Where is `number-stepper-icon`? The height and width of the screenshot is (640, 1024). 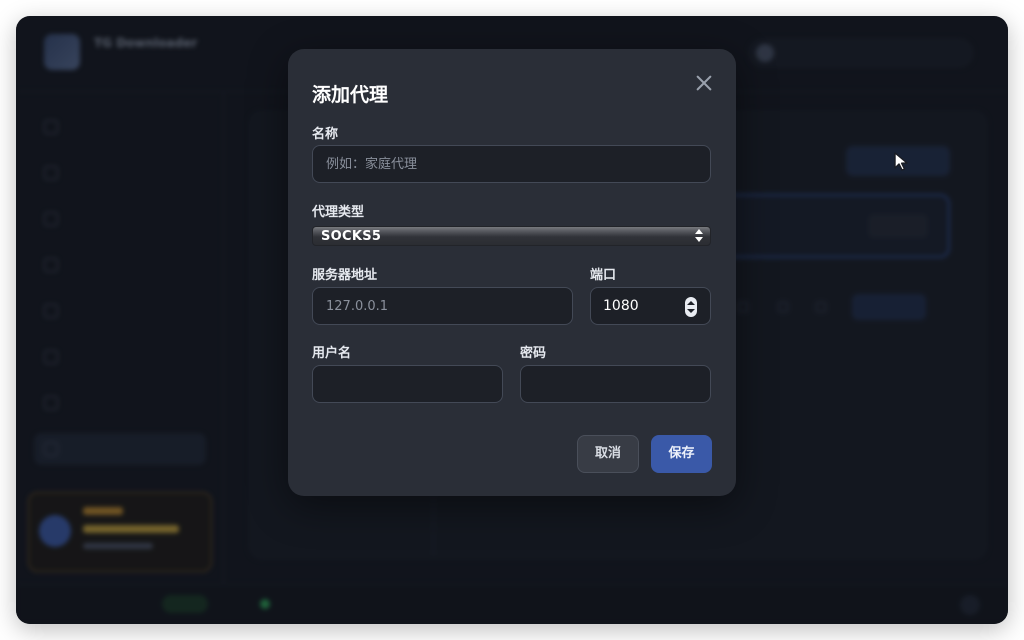 number-stepper-icon is located at coordinates (691, 307).